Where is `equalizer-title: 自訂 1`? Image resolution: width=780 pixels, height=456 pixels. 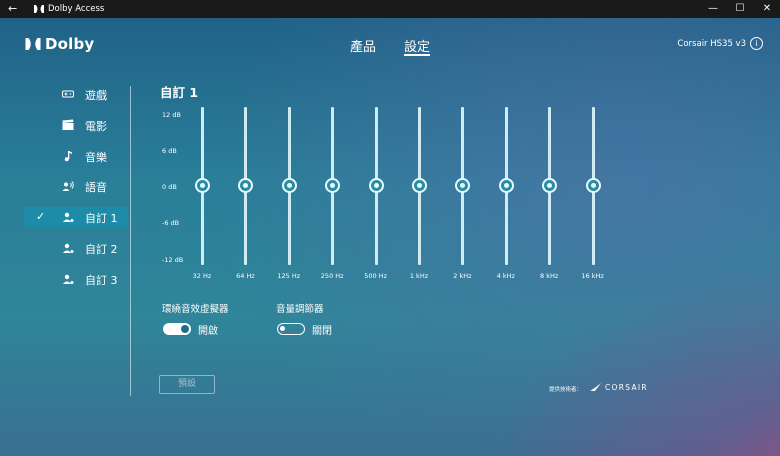 equalizer-title: 自訂 1 is located at coordinates (179, 92).